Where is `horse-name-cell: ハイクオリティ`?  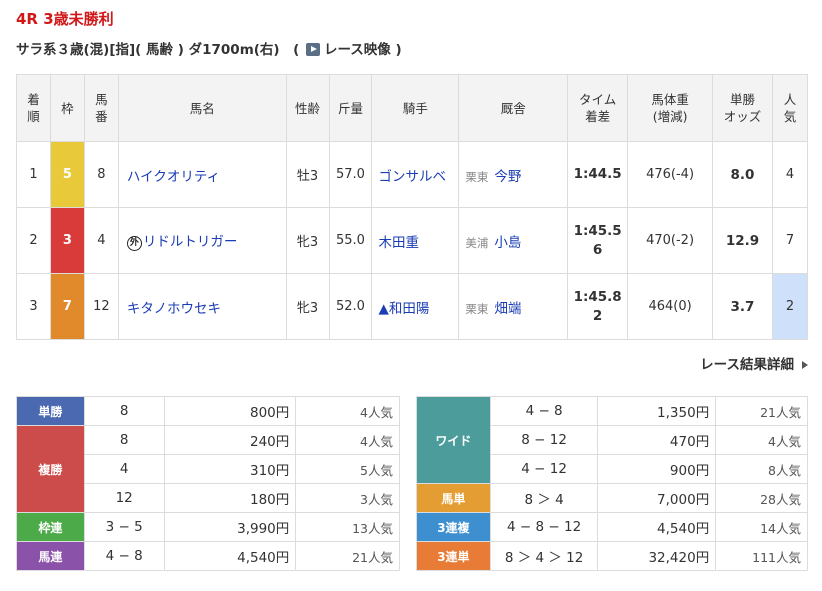 horse-name-cell: ハイクオリティ is located at coordinates (202, 174).